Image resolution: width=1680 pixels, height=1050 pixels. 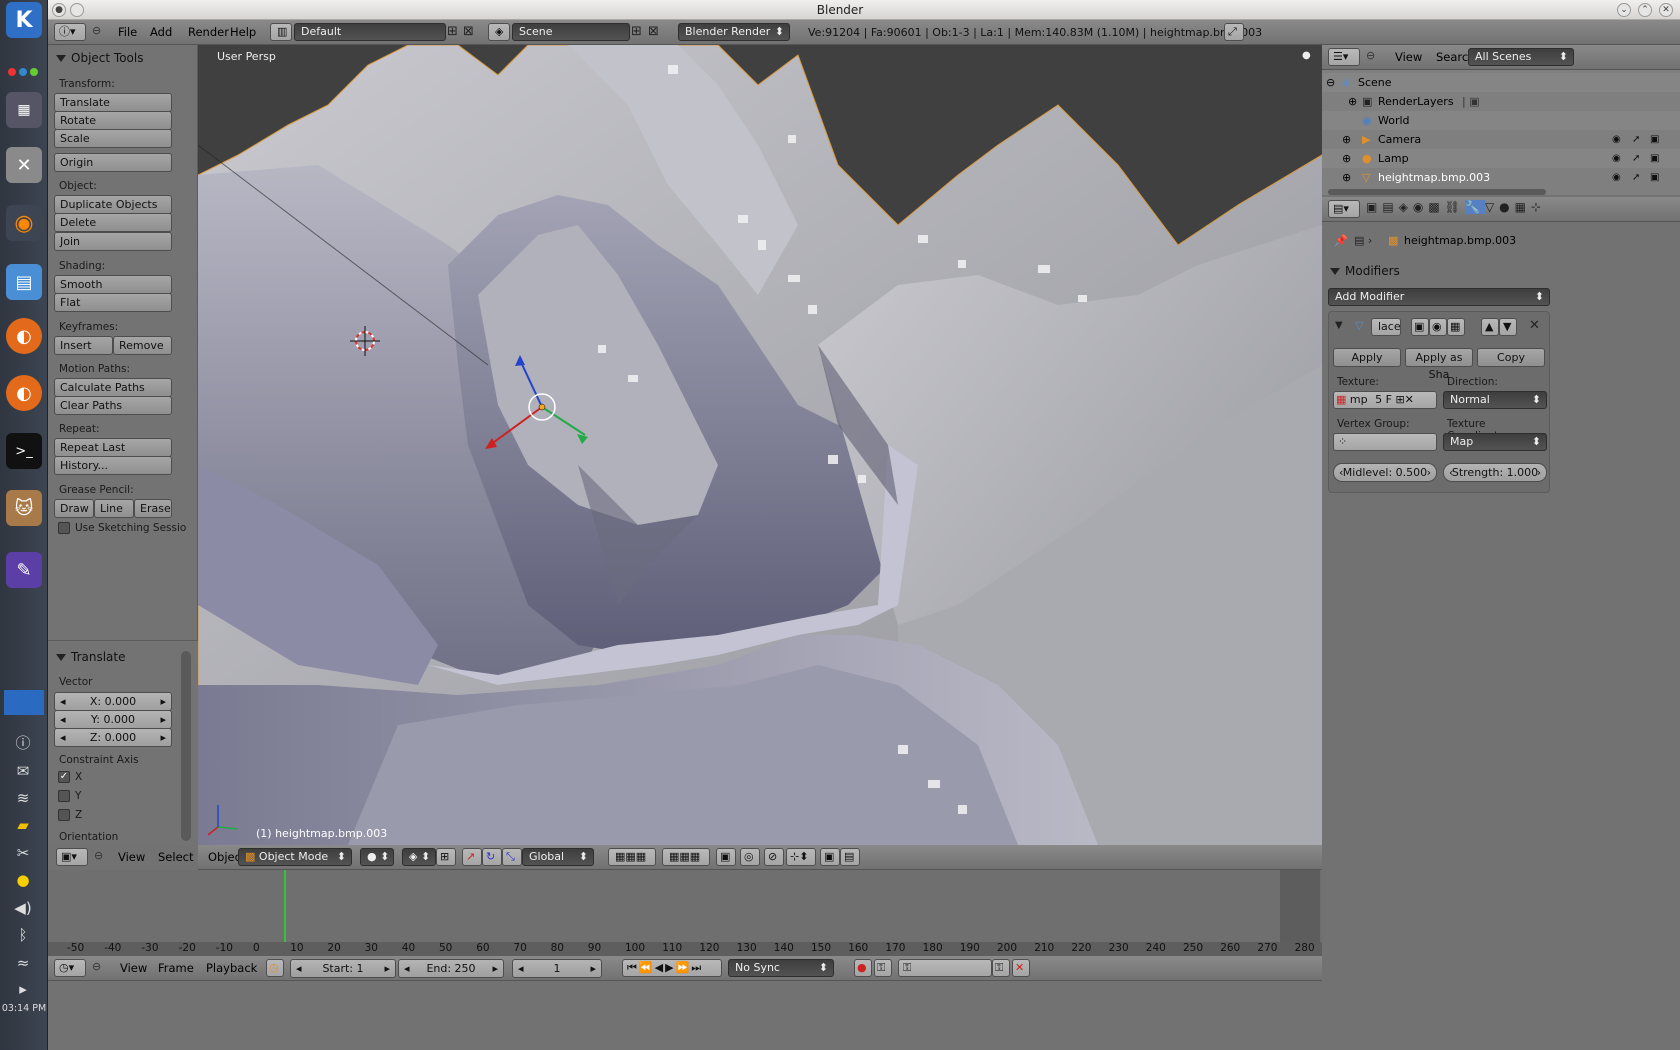 What do you see at coordinates (1409, 399) in the screenshot?
I see `unlink-texture-icon: ✕` at bounding box center [1409, 399].